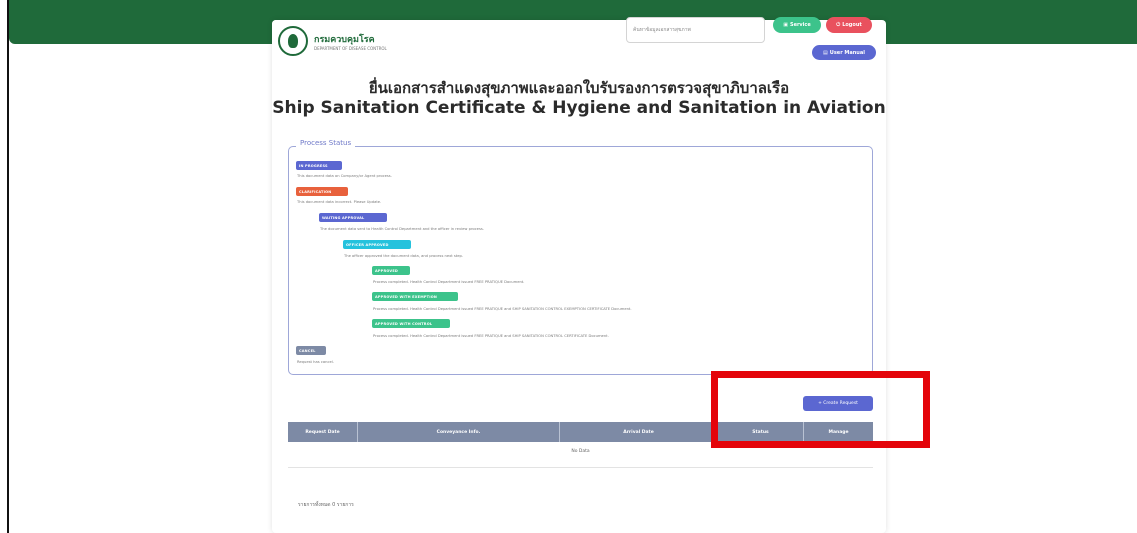 This screenshot has width=1137, height=533. Describe the element at coordinates (323, 432) in the screenshot. I see `column-request-date: Request Date` at that location.